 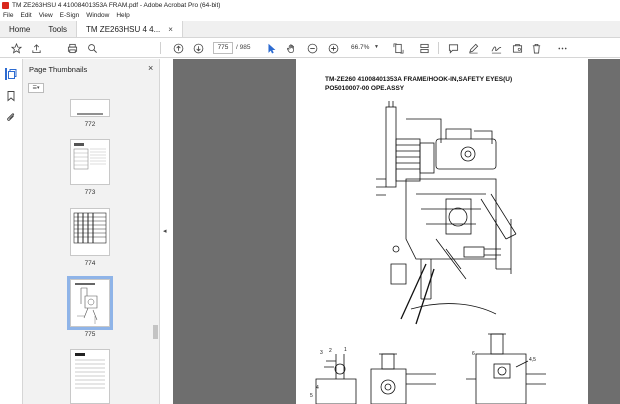 What do you see at coordinates (36, 88) in the screenshot?
I see `thumbnail-options-button: ☰▾` at bounding box center [36, 88].